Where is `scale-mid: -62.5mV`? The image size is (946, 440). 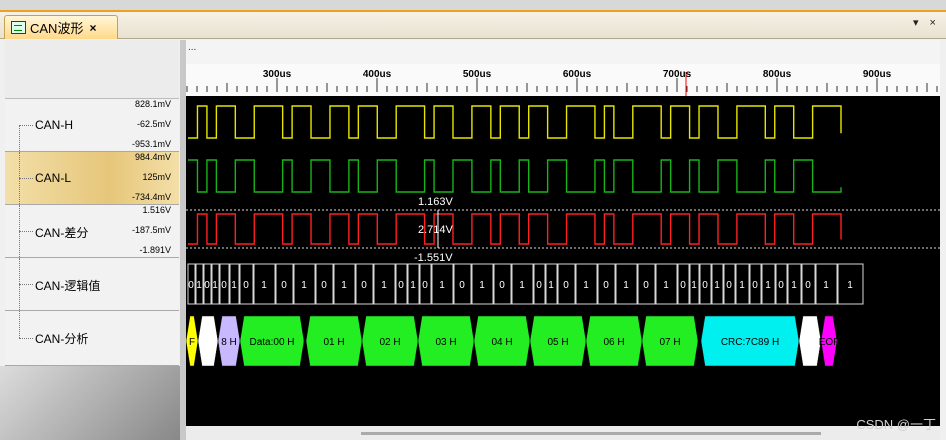
scale-mid: -62.5mV is located at coordinates (153, 124).